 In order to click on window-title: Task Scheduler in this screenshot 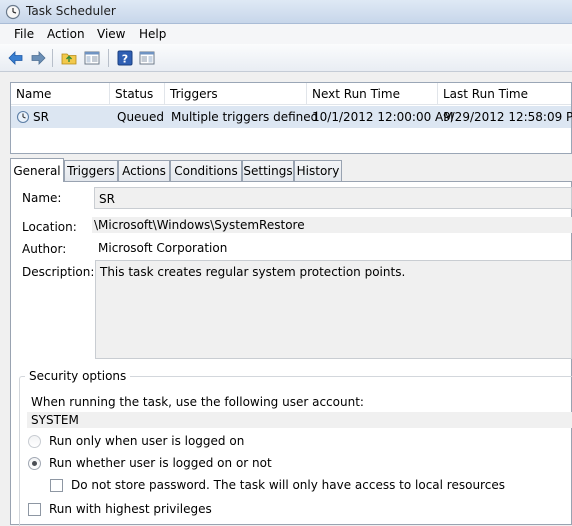, I will do `click(71, 11)`.